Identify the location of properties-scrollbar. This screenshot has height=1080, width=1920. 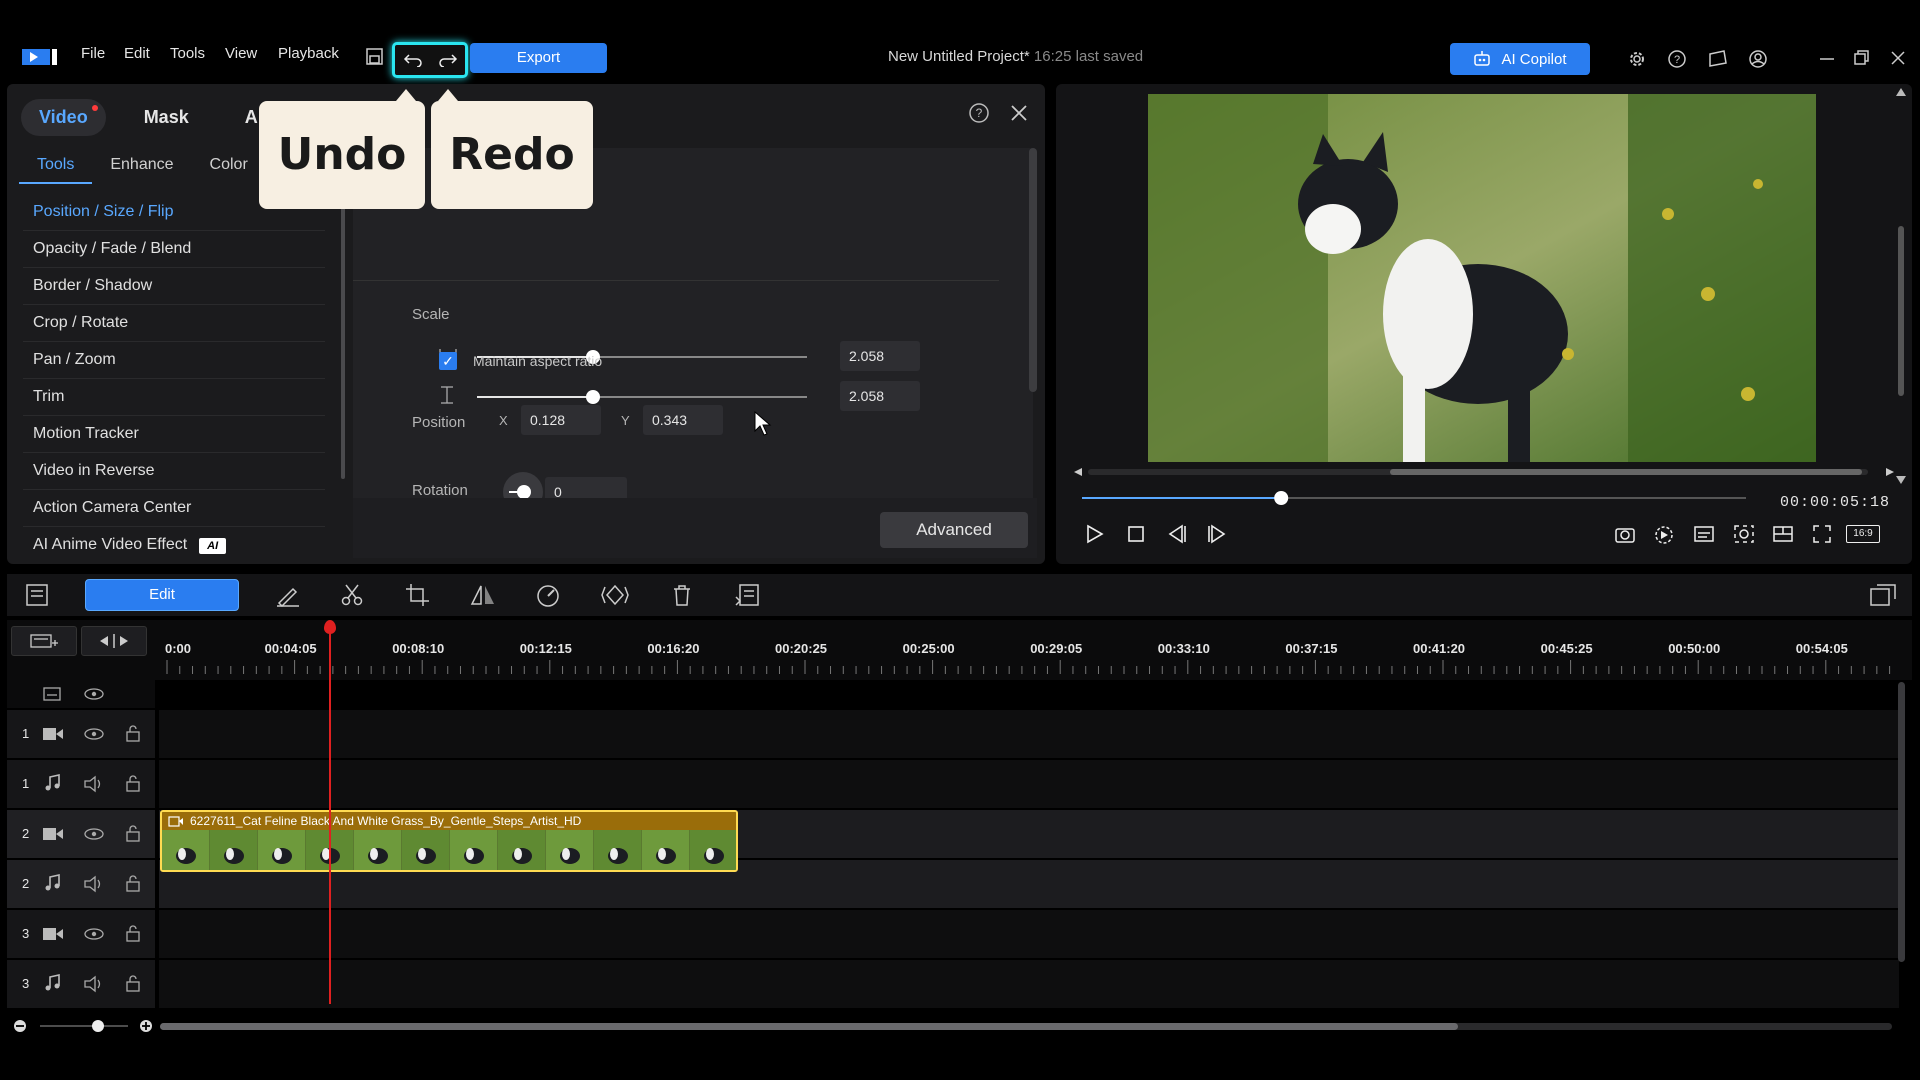
(1033, 270).